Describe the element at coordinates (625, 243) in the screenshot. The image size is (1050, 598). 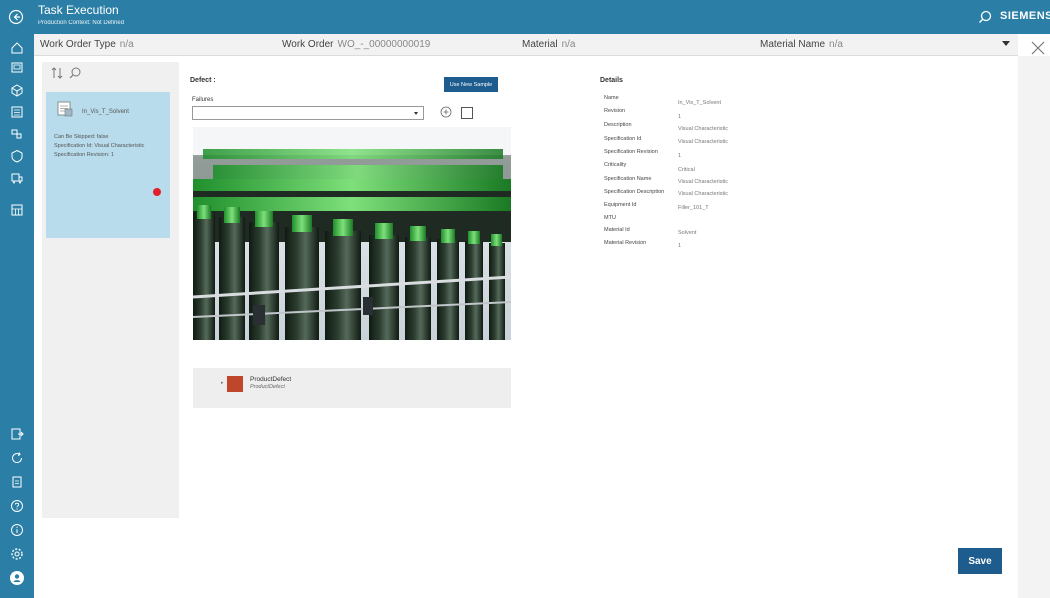
I see `detail-label: Material Revision` at that location.